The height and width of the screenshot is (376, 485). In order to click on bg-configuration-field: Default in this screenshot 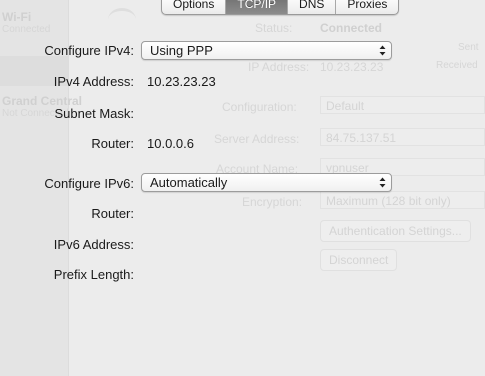, I will do `click(402, 105)`.